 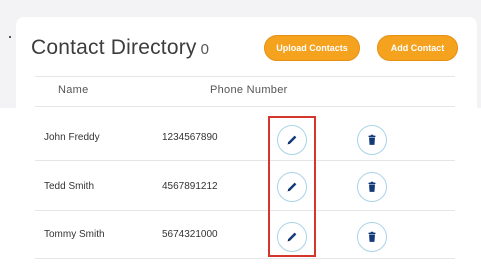 What do you see at coordinates (417, 48) in the screenshot?
I see `add-contact-button: Add Contact` at bounding box center [417, 48].